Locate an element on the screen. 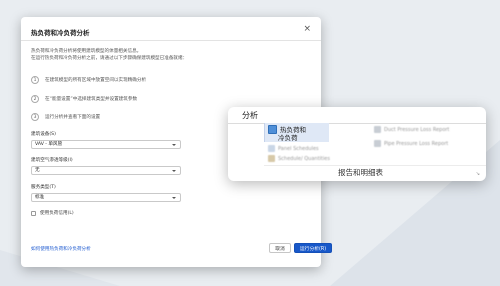 The width and height of the screenshot is (500, 286). step-3: 3 运行分析并查看下面的设置 is located at coordinates (65, 117).